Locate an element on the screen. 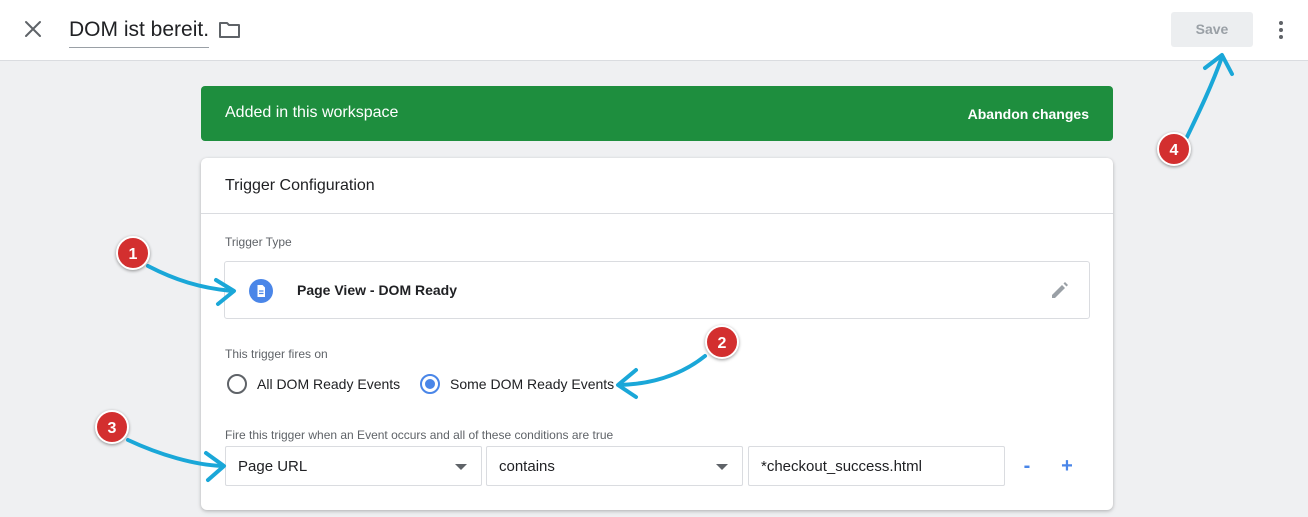 The image size is (1308, 517). save-button: Save is located at coordinates (1212, 29).